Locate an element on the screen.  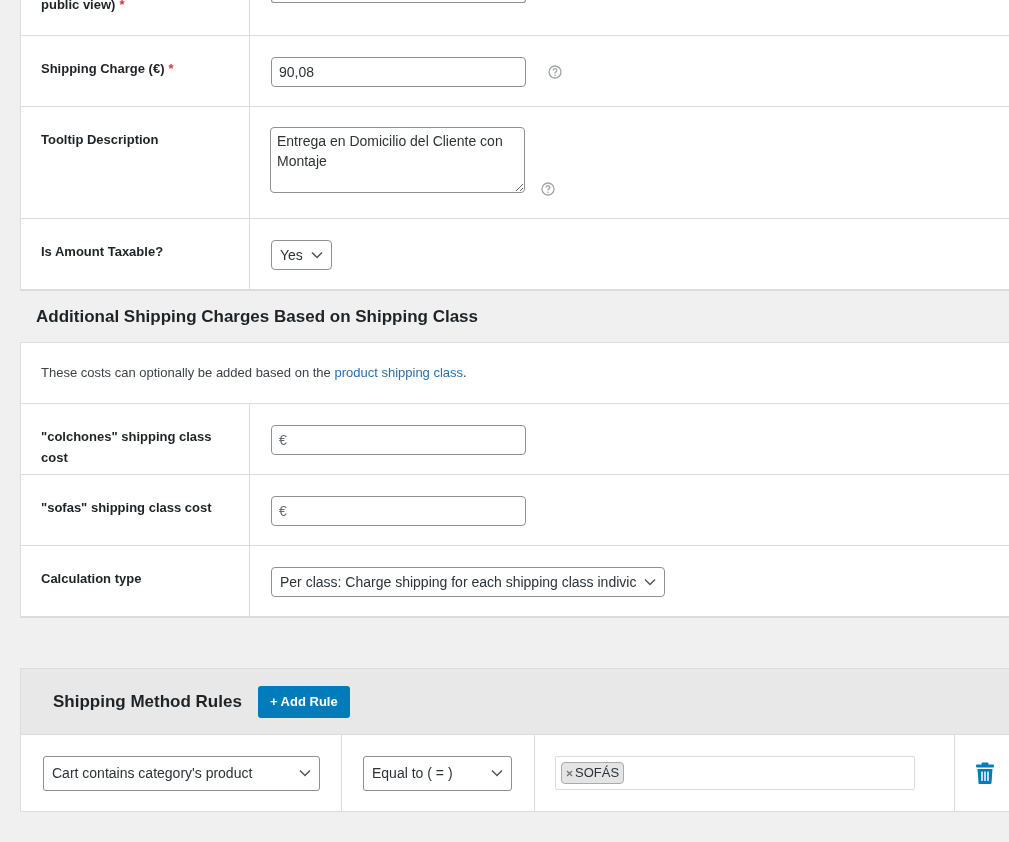
field-label: Calculation type is located at coordinates (91, 579).